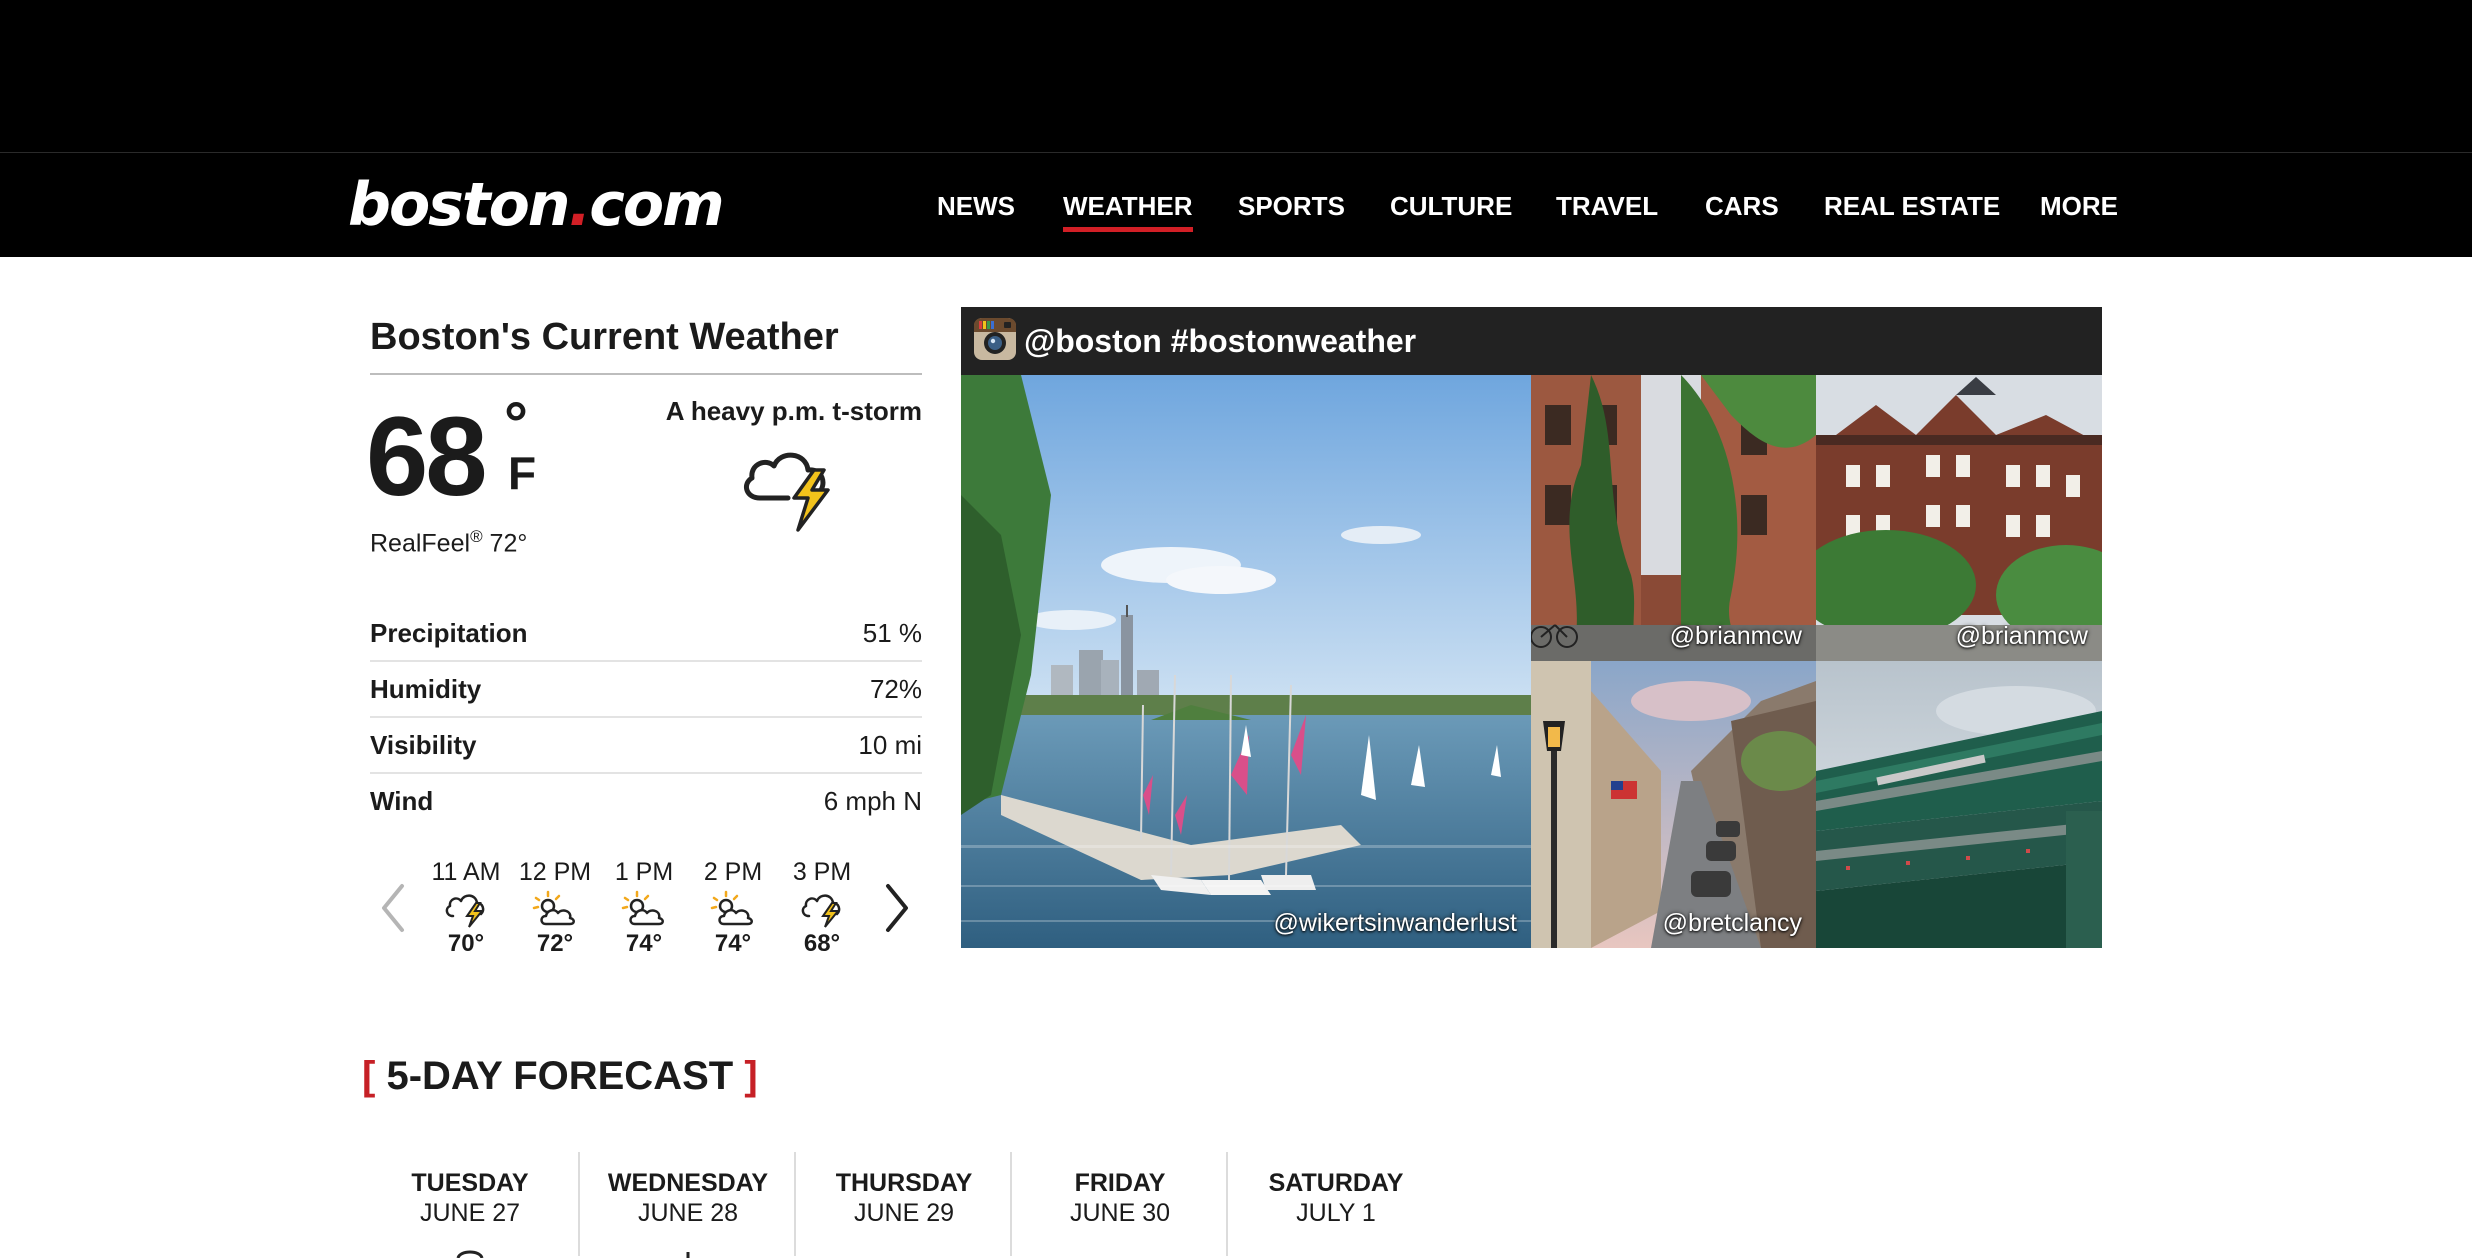 This screenshot has height=1258, width=2472. Describe the element at coordinates (822, 943) in the screenshot. I see `hour-temp: 68°` at that location.